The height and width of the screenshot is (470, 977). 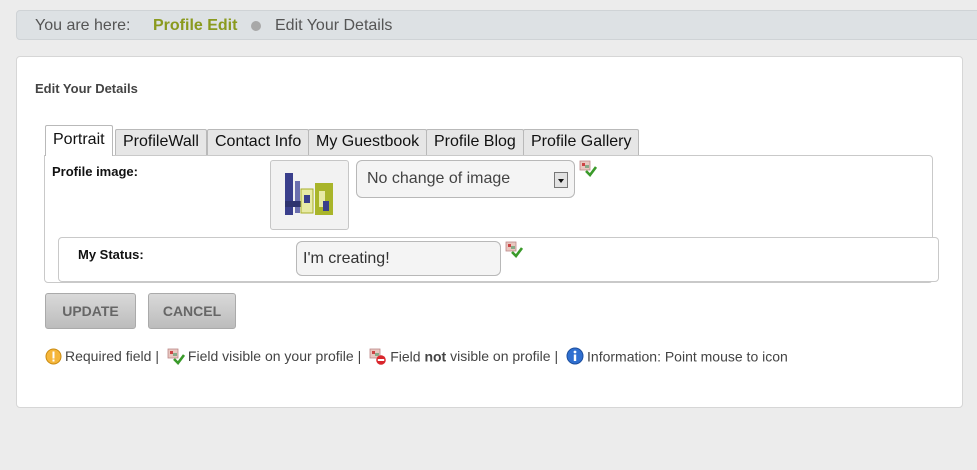 I want to click on breadcrumb-link-profile-edit: Profile Edit, so click(x=195, y=26).